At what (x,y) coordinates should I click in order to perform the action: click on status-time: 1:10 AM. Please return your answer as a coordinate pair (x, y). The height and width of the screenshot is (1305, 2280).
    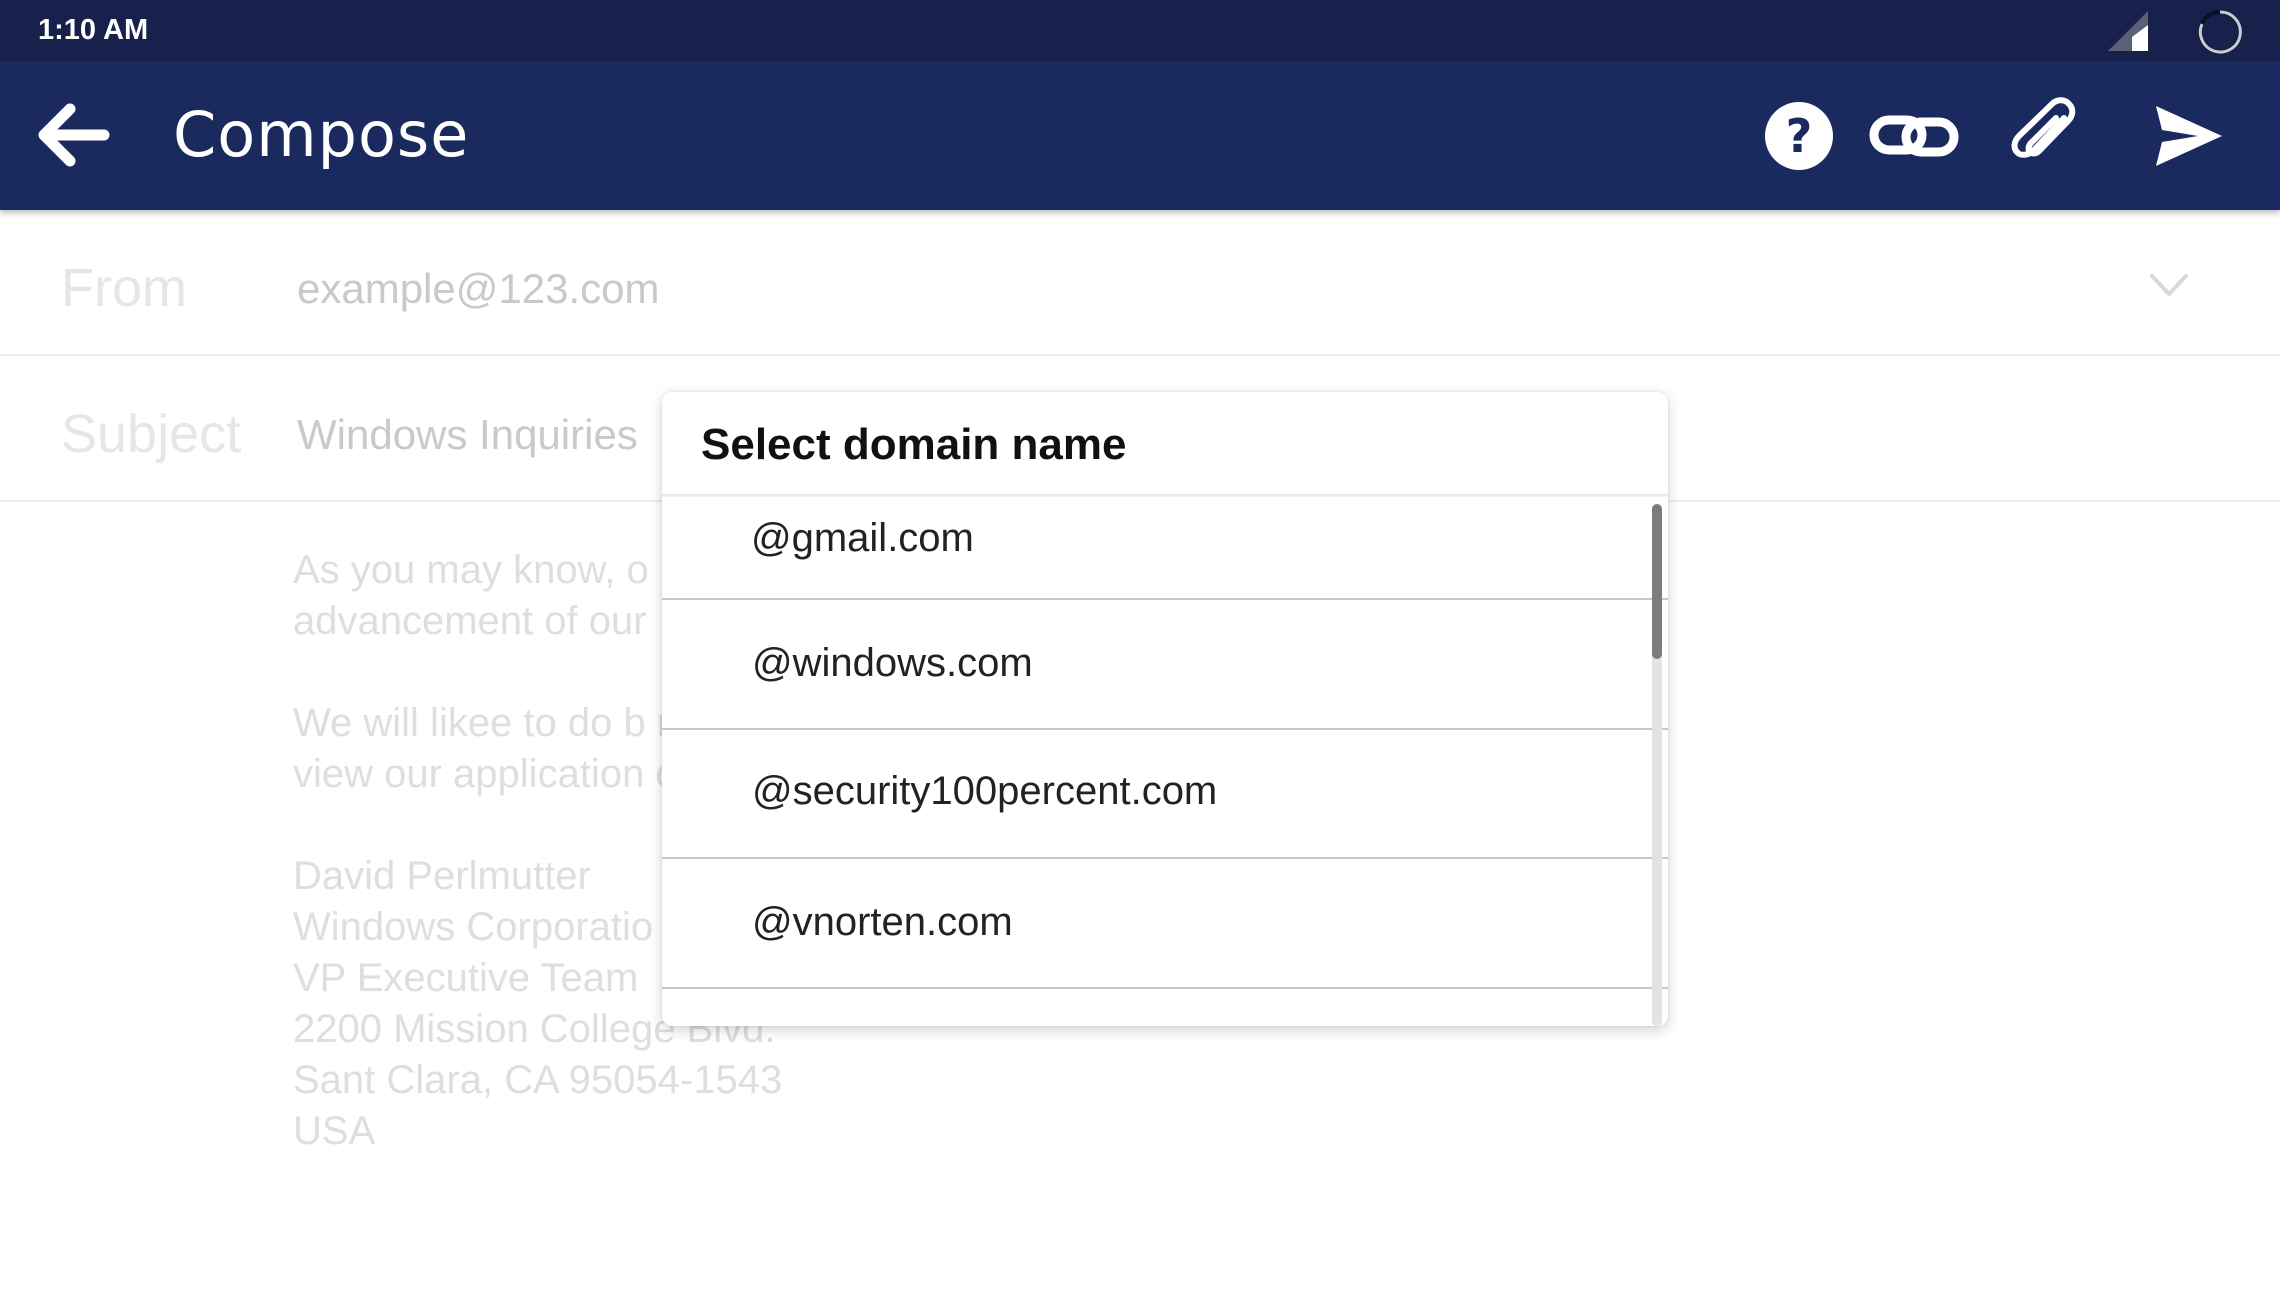
    Looking at the image, I should click on (93, 30).